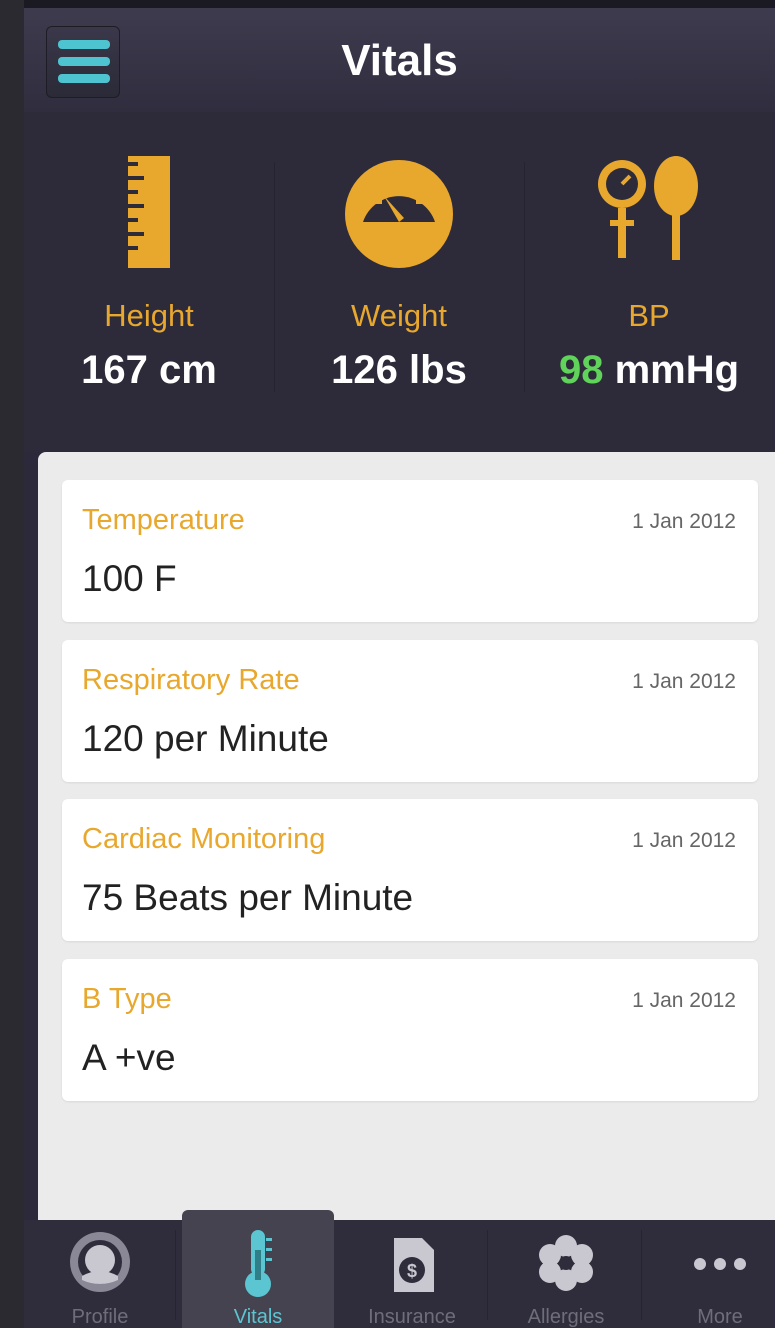 This screenshot has height=1328, width=775. What do you see at coordinates (410, 551) in the screenshot?
I see `record-card: Temperature 1 Jan 2012 100 F` at bounding box center [410, 551].